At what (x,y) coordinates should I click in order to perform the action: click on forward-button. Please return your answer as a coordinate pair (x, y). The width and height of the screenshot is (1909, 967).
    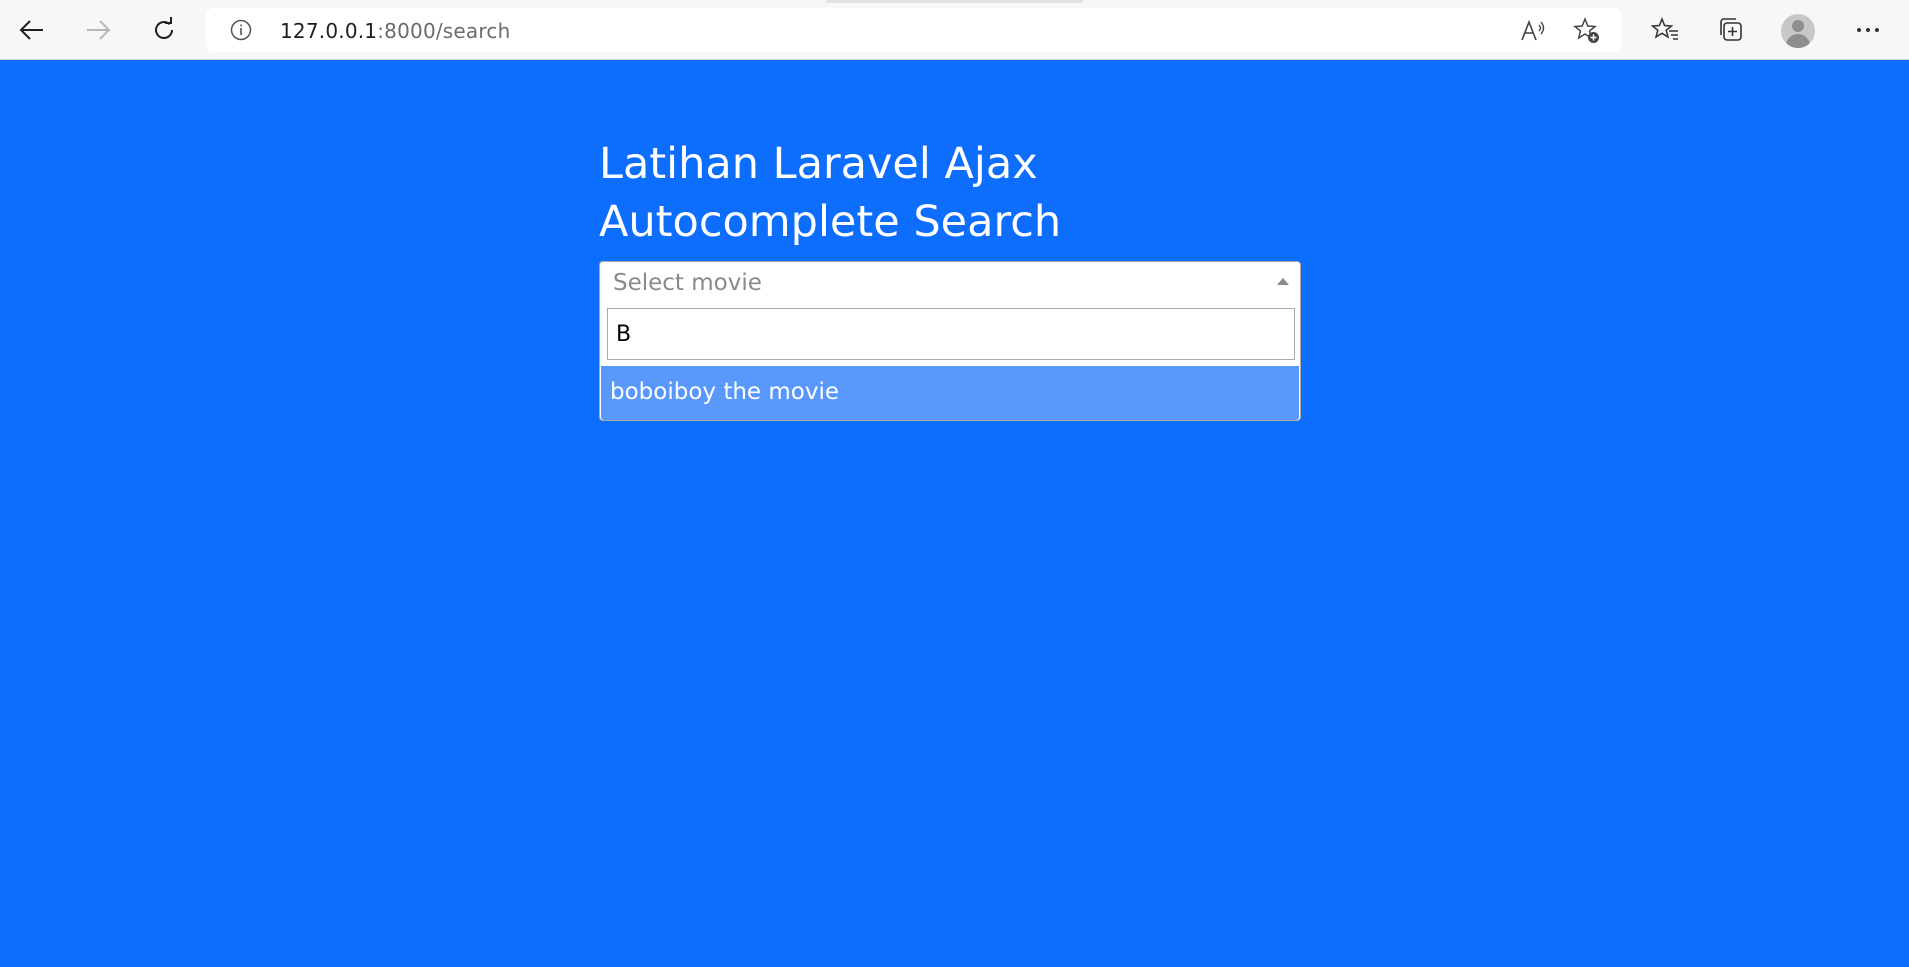
    Looking at the image, I should click on (98, 30).